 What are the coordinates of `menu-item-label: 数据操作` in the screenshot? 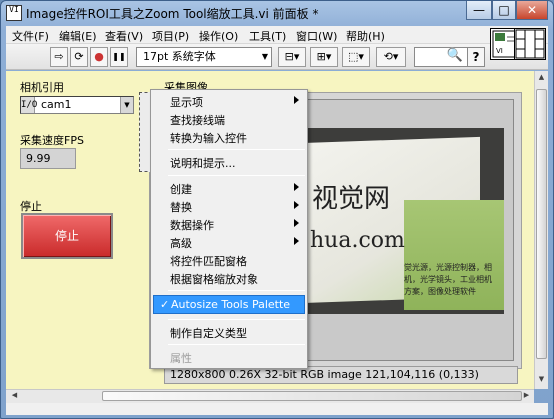 It's located at (192, 225).